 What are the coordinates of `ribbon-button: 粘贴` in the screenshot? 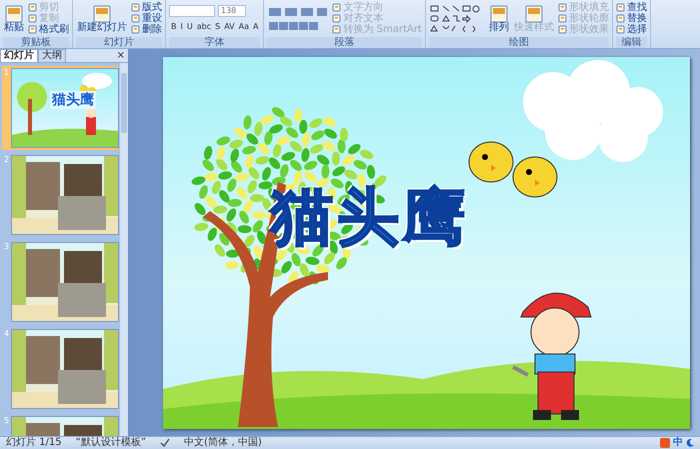 It's located at (14, 18).